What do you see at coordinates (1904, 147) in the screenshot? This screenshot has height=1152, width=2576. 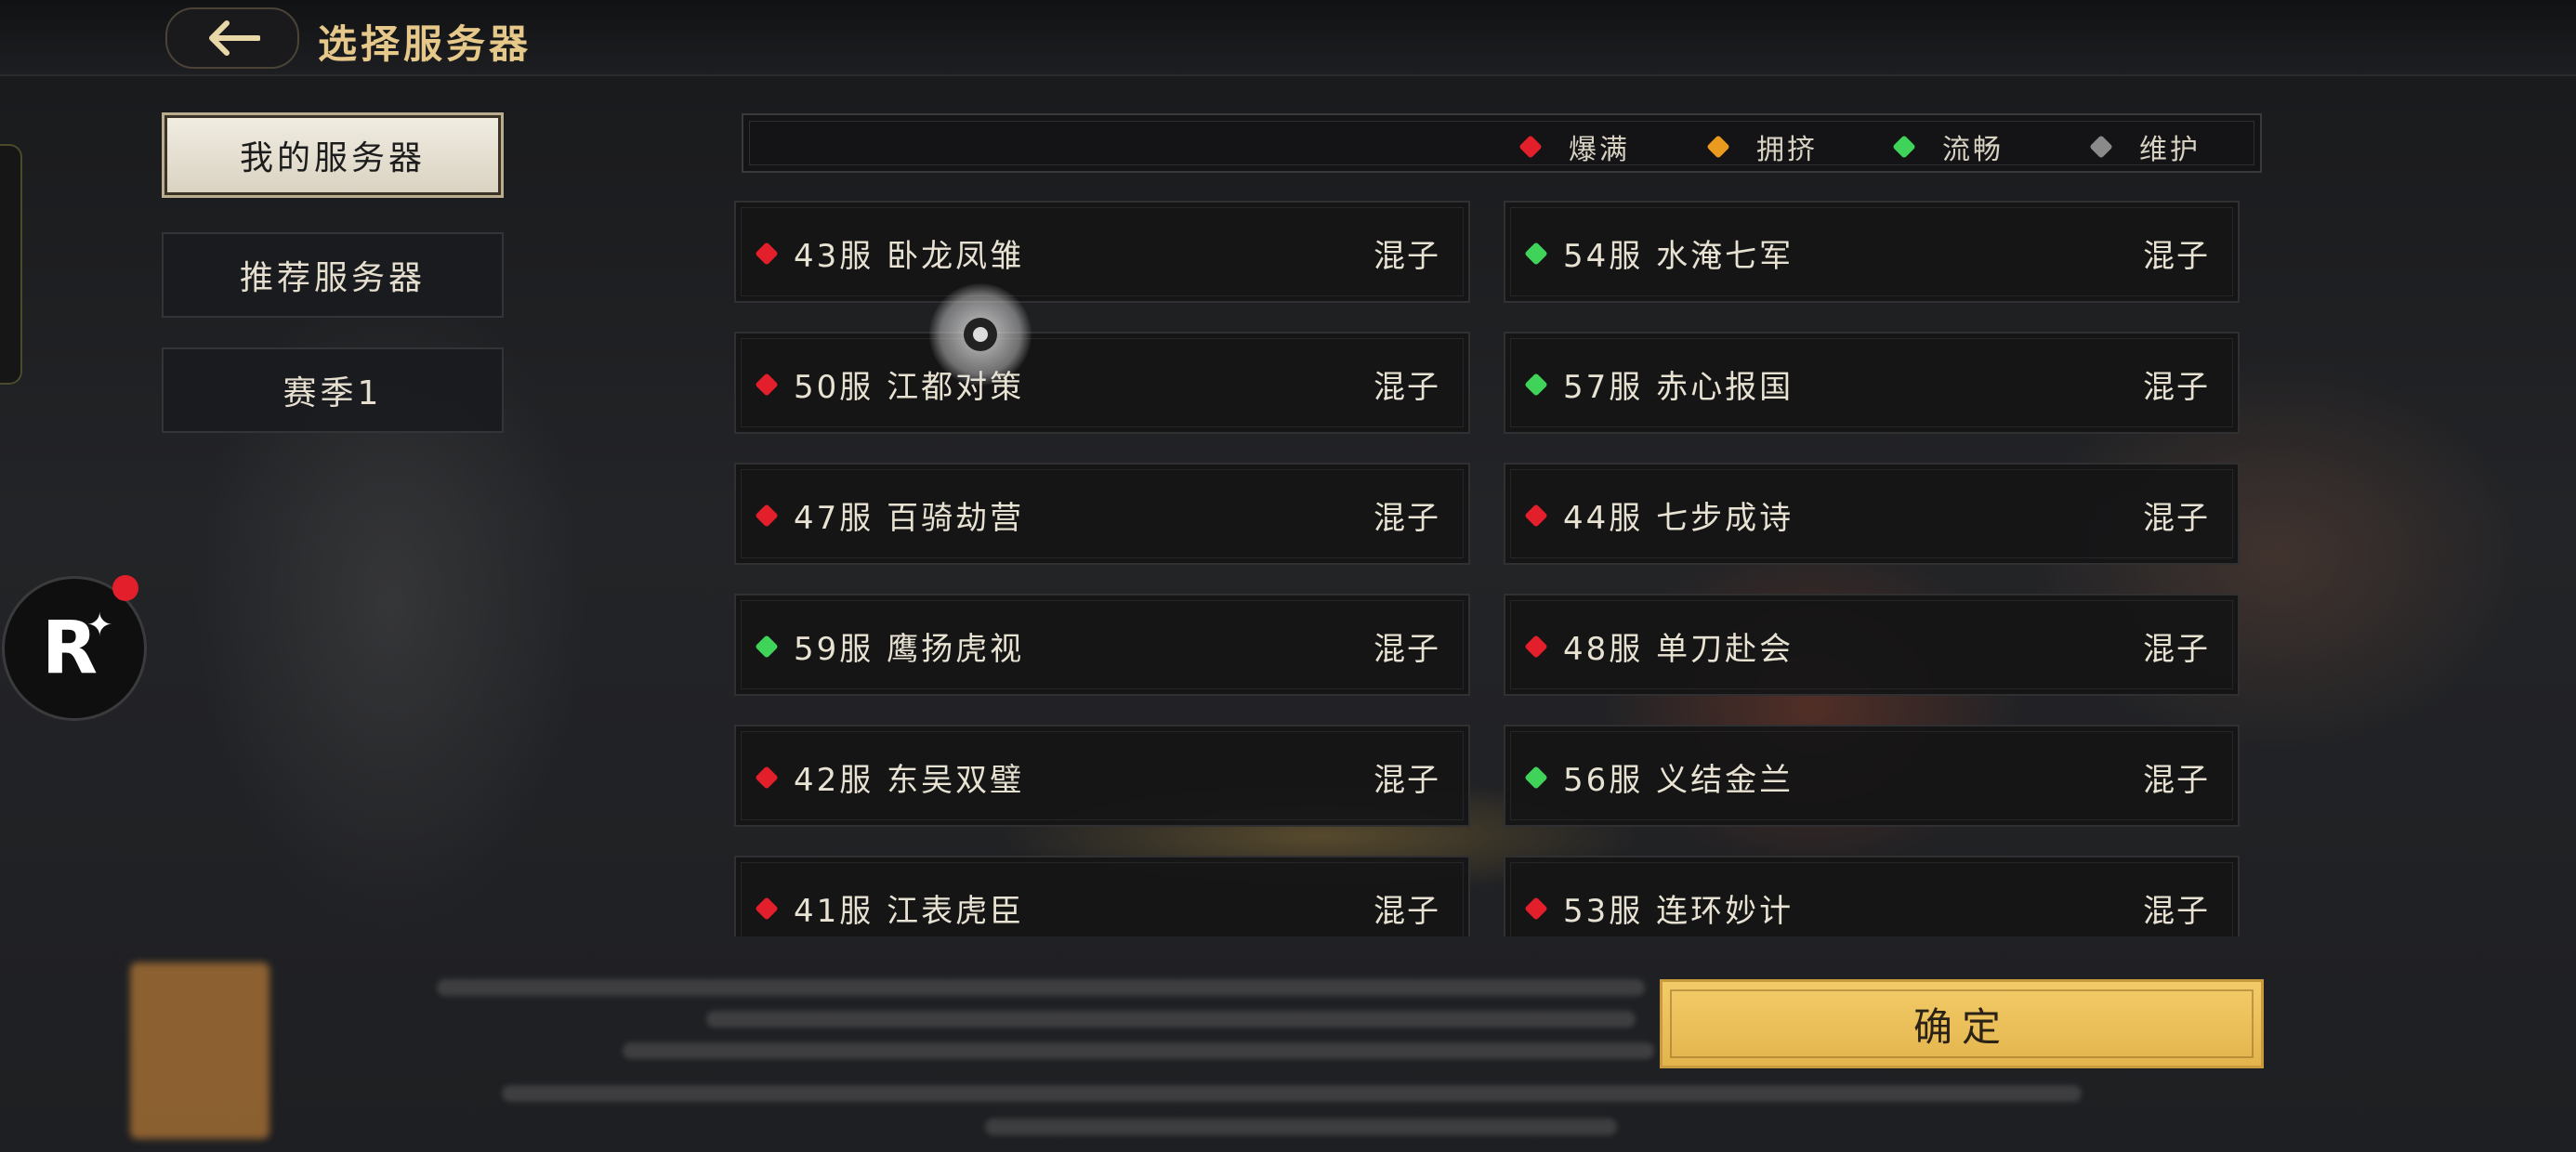 I see `smooth-status-icon` at bounding box center [1904, 147].